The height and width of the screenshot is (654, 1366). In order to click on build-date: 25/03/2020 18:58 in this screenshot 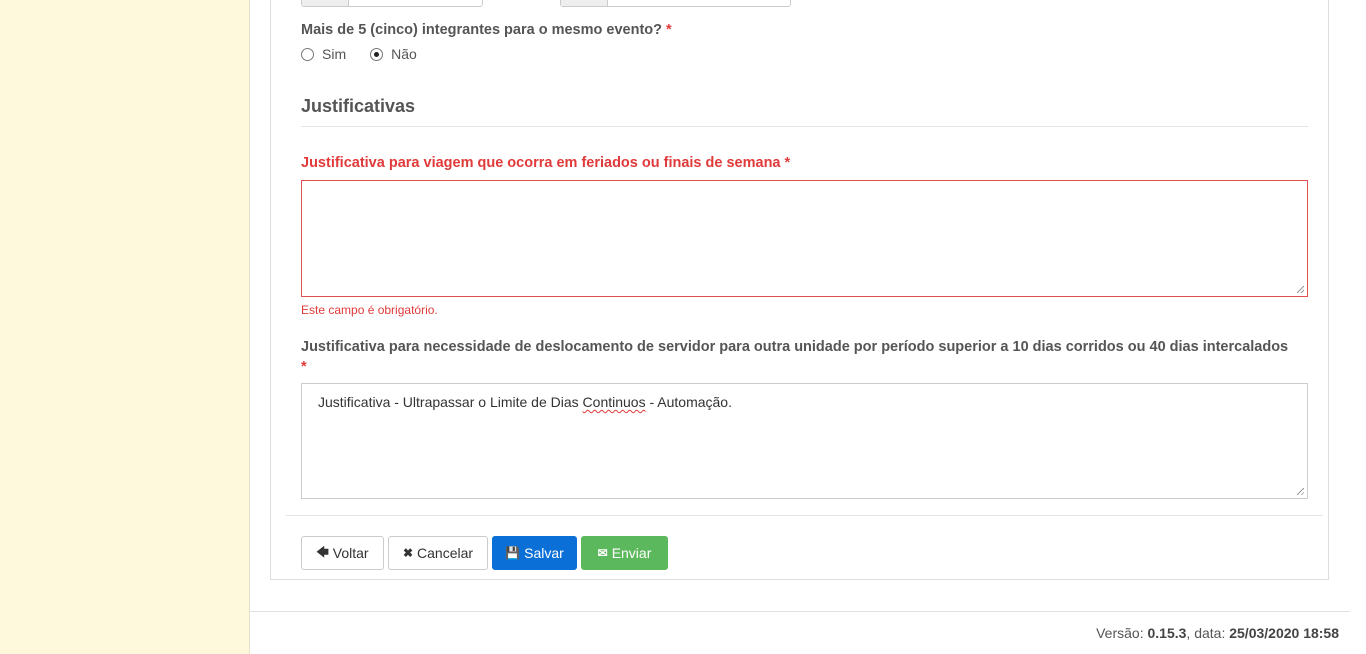, I will do `click(1284, 633)`.